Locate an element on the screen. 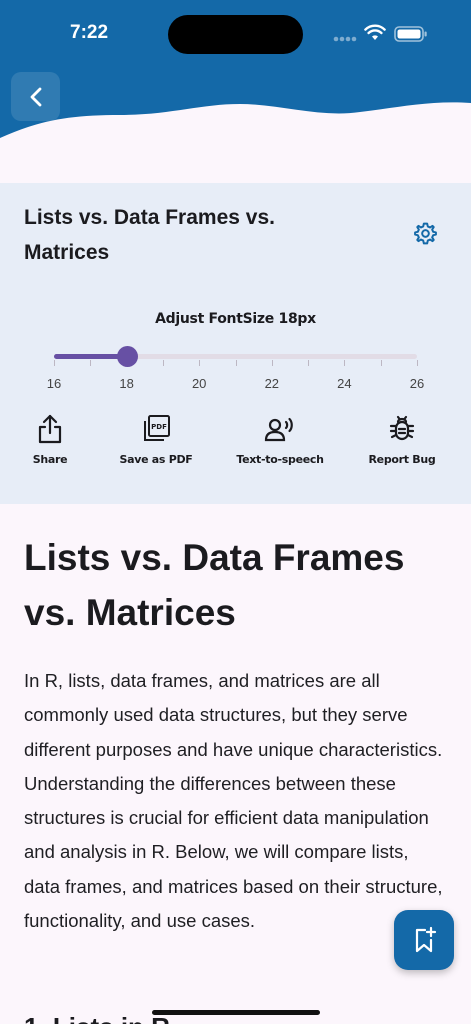  article-title: Lists vs. Data Frames vs. Matrices is located at coordinates (214, 585).